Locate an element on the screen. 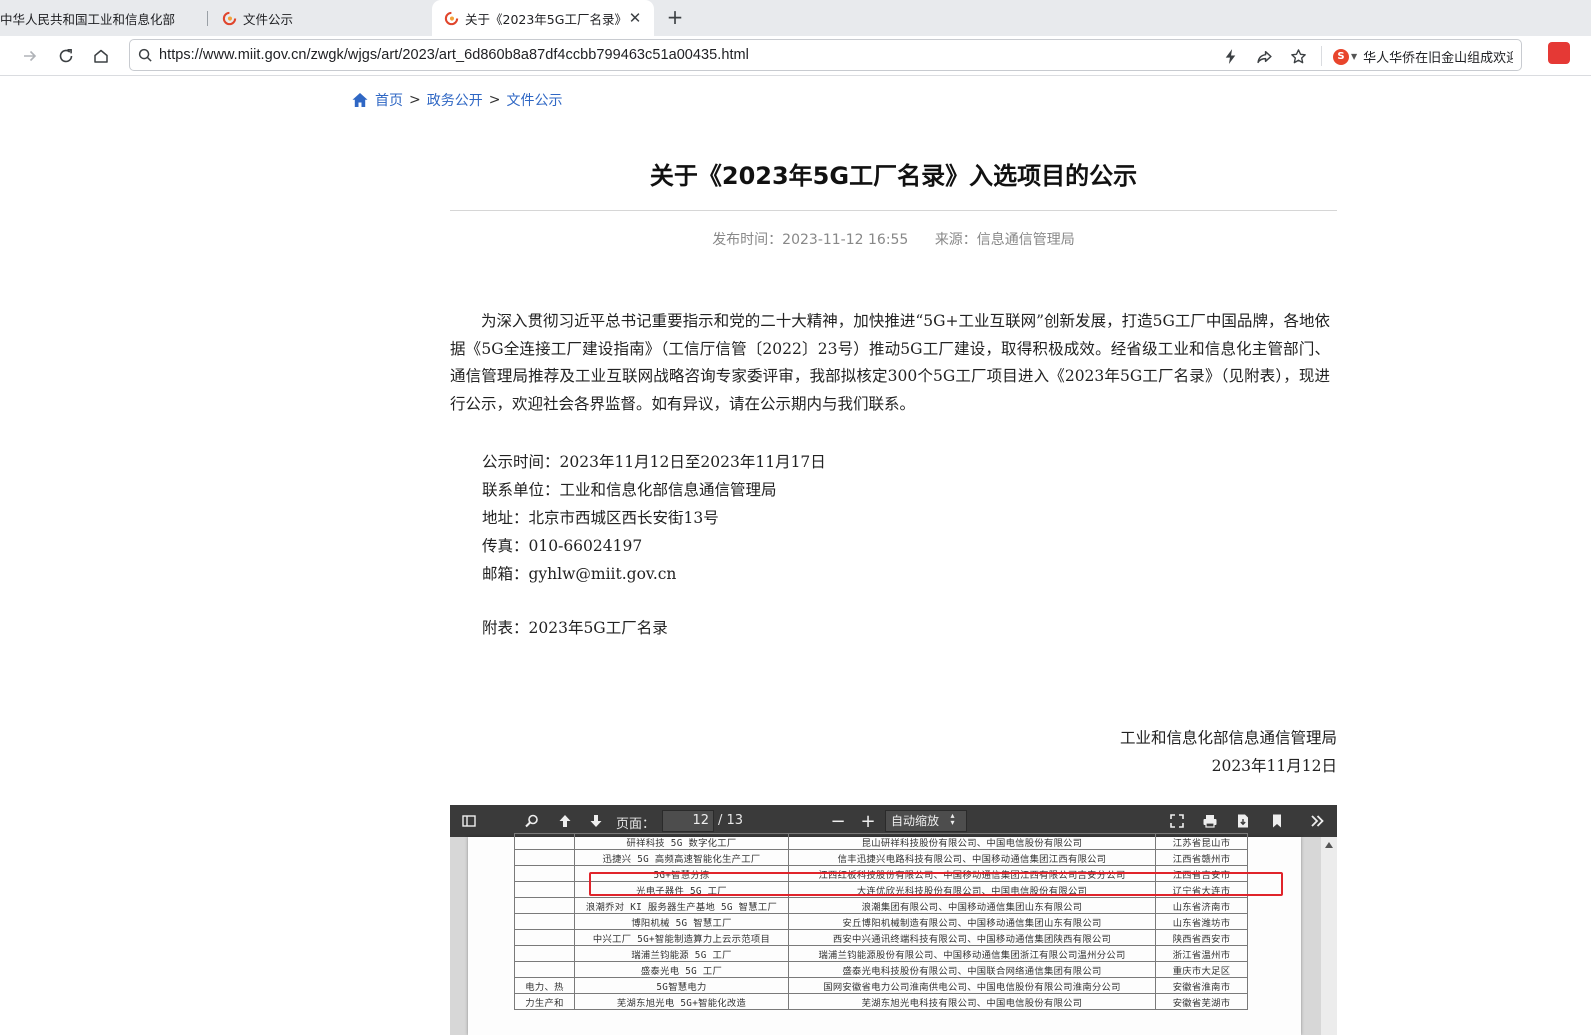 The width and height of the screenshot is (1591, 1035). home-button is located at coordinates (101, 56).